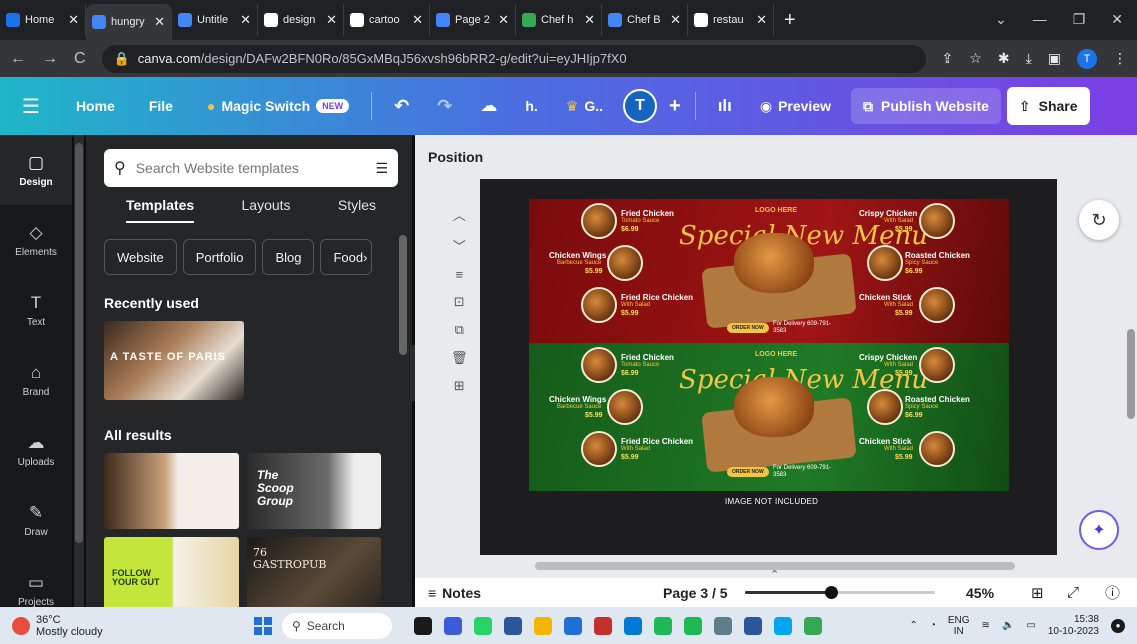  What do you see at coordinates (959, 626) in the screenshot?
I see `language-indicator: ENG IN` at bounding box center [959, 626].